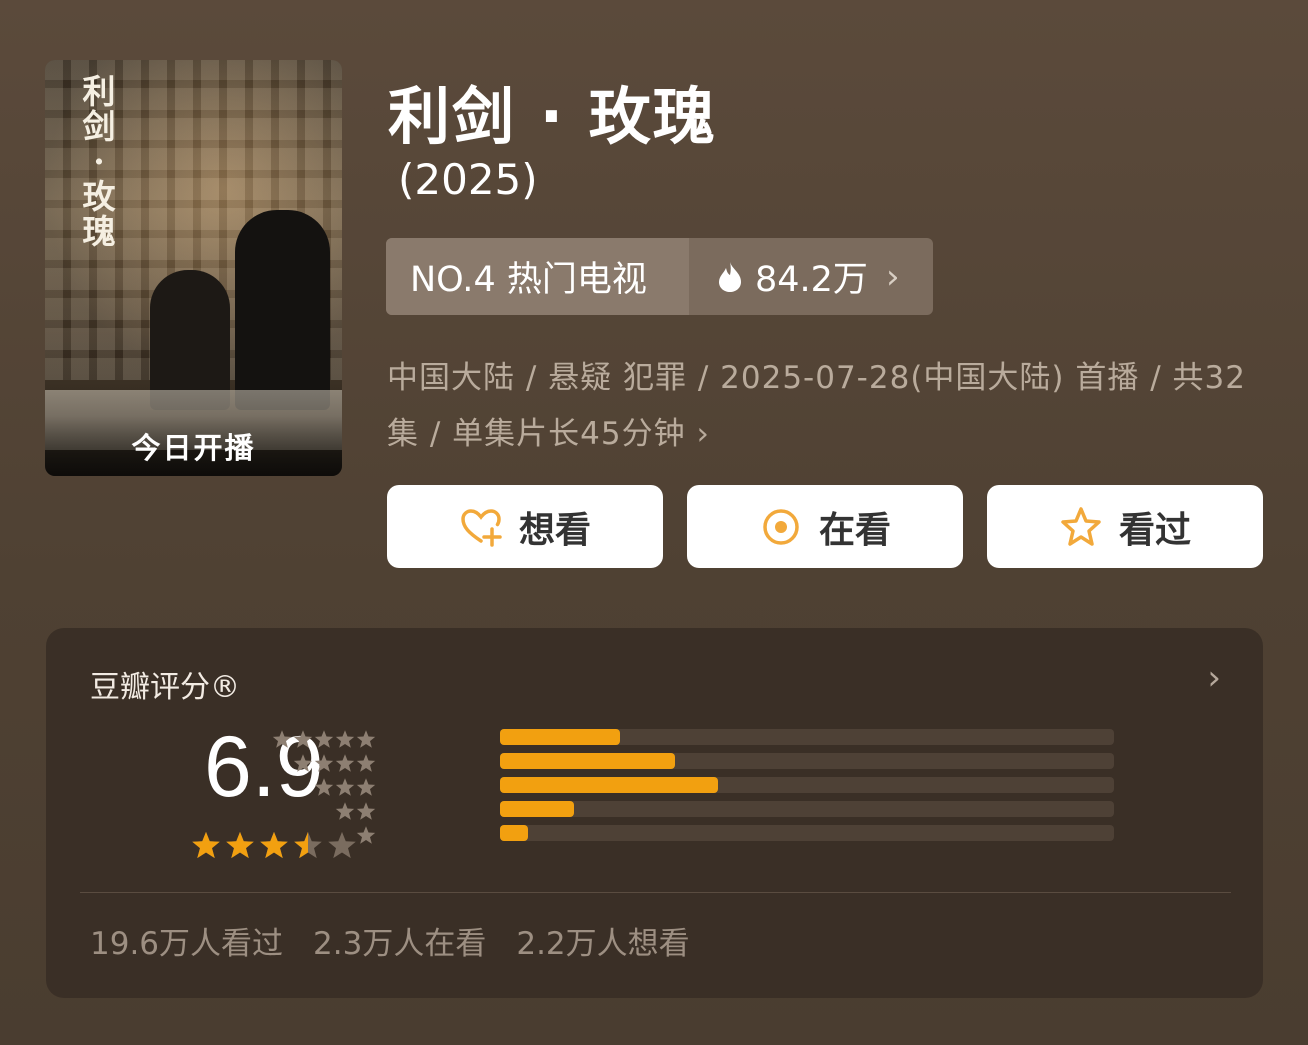 This screenshot has width=1308, height=1045. What do you see at coordinates (1154, 530) in the screenshot?
I see `watched-label: 看过` at bounding box center [1154, 530].